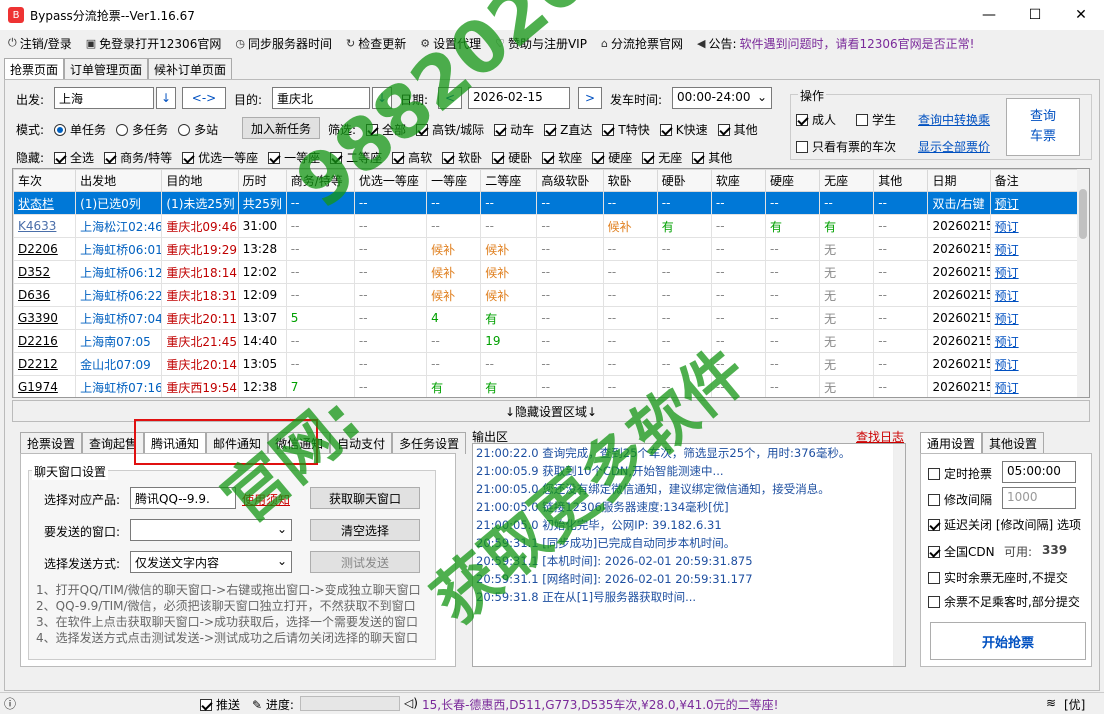  I want to click on column-header: 一等座, so click(454, 180).